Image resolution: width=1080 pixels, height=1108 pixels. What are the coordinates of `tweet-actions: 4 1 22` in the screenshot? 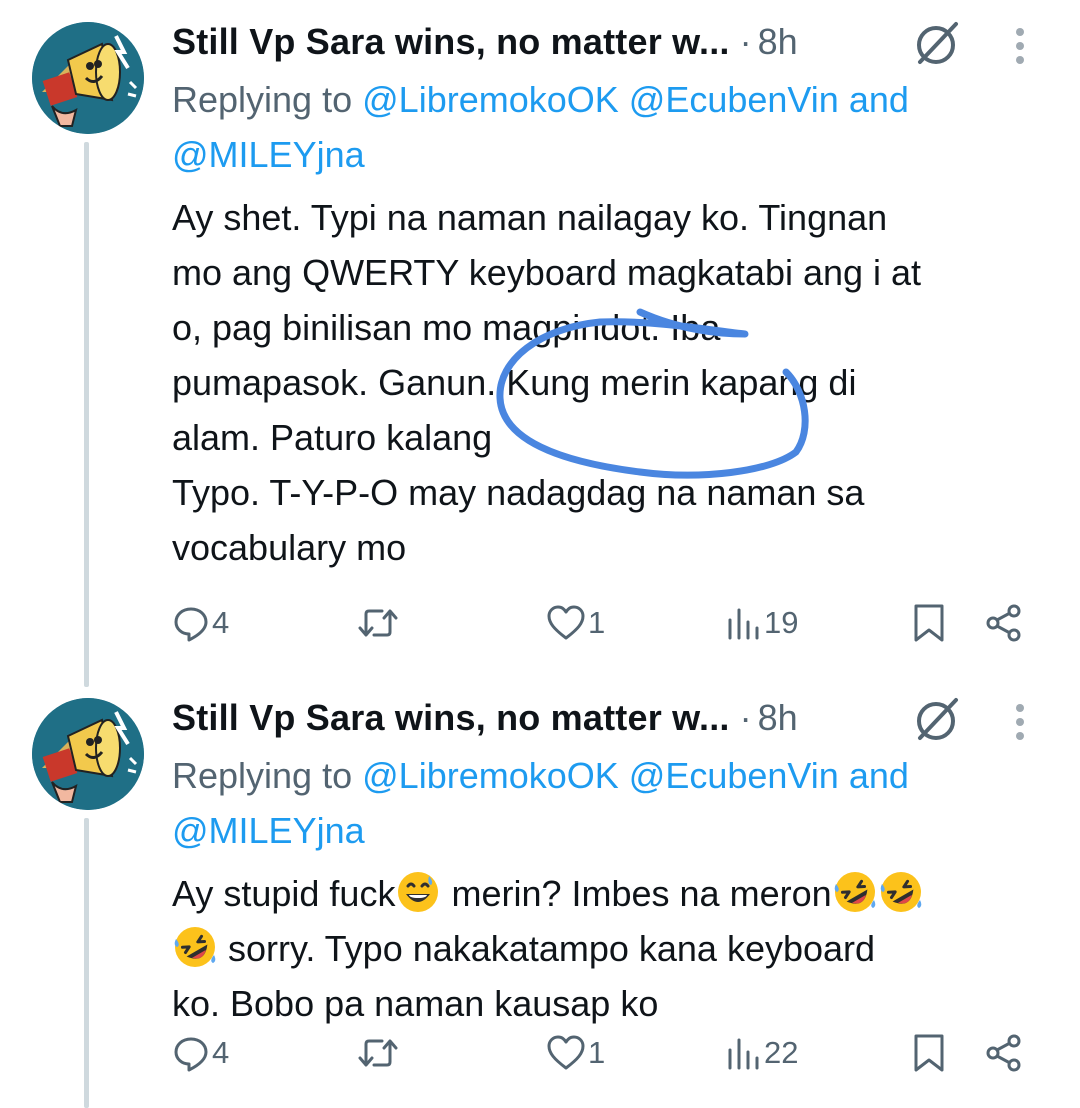 It's located at (612, 1053).